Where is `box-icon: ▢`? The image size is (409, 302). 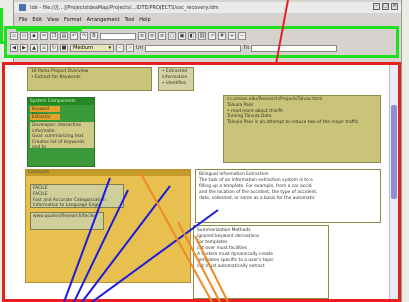
box-icon: ▢ is located at coordinates (172, 36).